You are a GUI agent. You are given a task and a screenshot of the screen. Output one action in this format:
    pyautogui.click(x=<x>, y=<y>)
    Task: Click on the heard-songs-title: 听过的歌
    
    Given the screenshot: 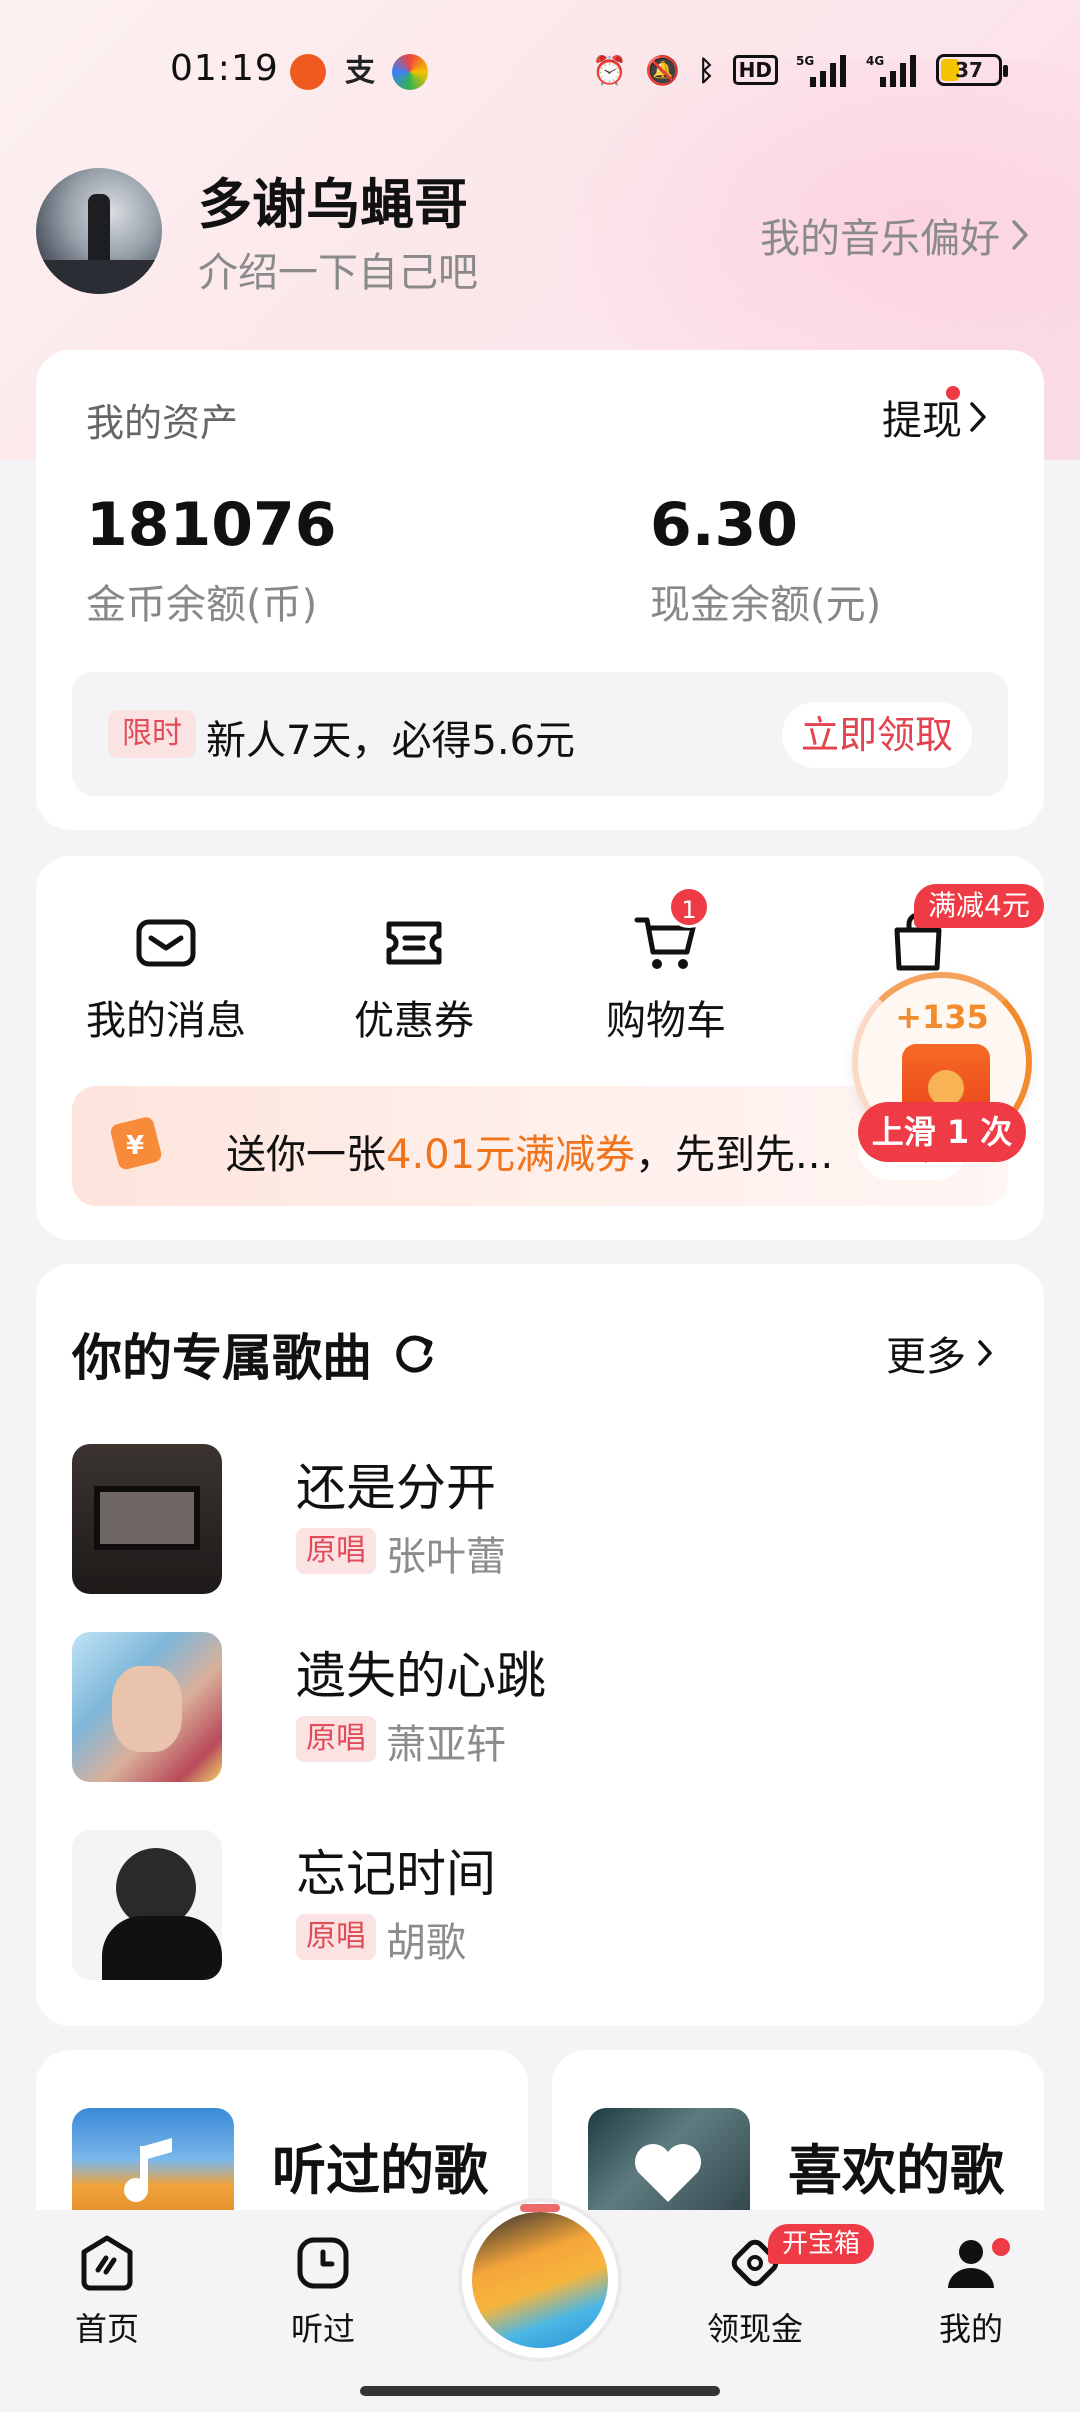 What is the action you would take?
    pyautogui.click(x=380, y=2170)
    